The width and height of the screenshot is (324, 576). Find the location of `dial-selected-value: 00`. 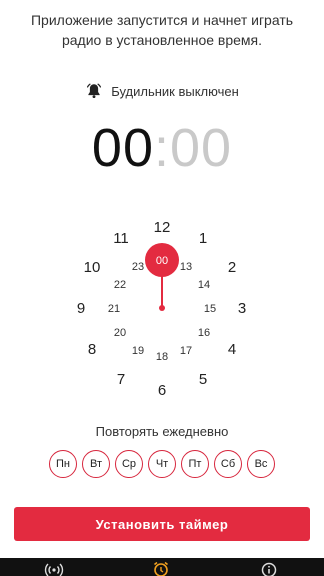

dial-selected-value: 00 is located at coordinates (162, 261).